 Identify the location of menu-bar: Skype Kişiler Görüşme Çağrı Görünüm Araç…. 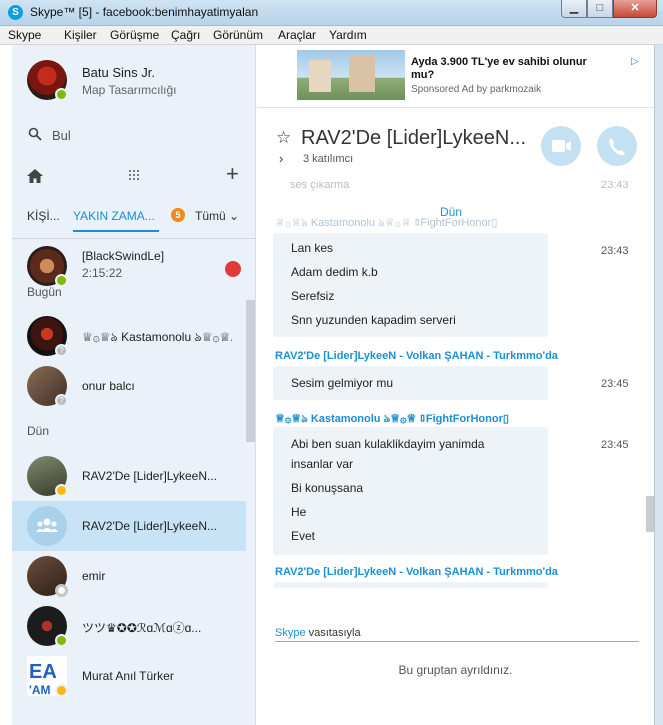
(331, 35).